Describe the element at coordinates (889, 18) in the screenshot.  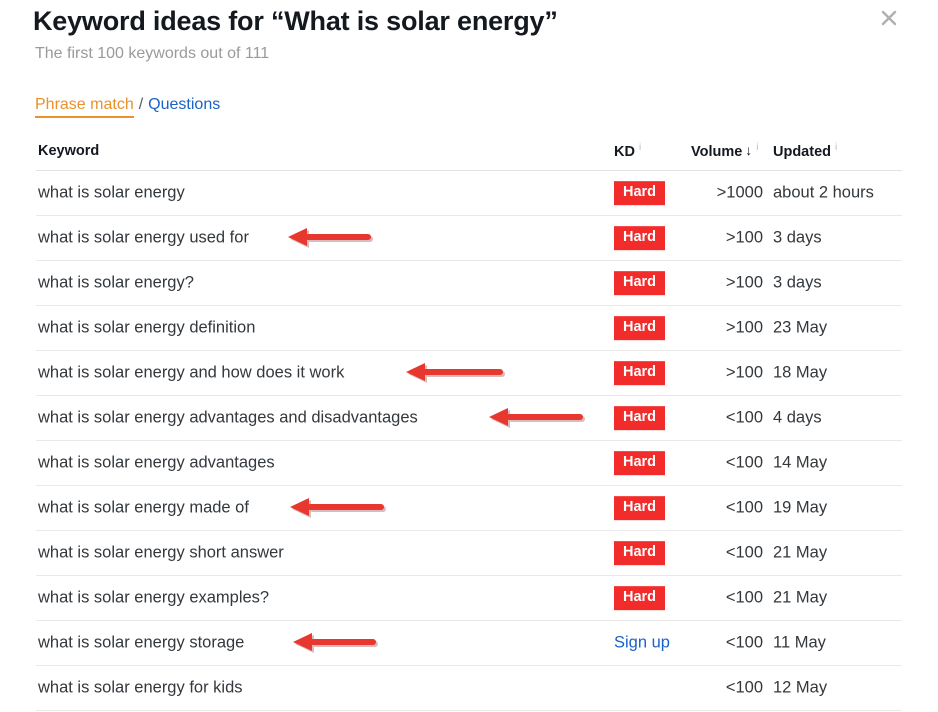
I see `close-icon` at that location.